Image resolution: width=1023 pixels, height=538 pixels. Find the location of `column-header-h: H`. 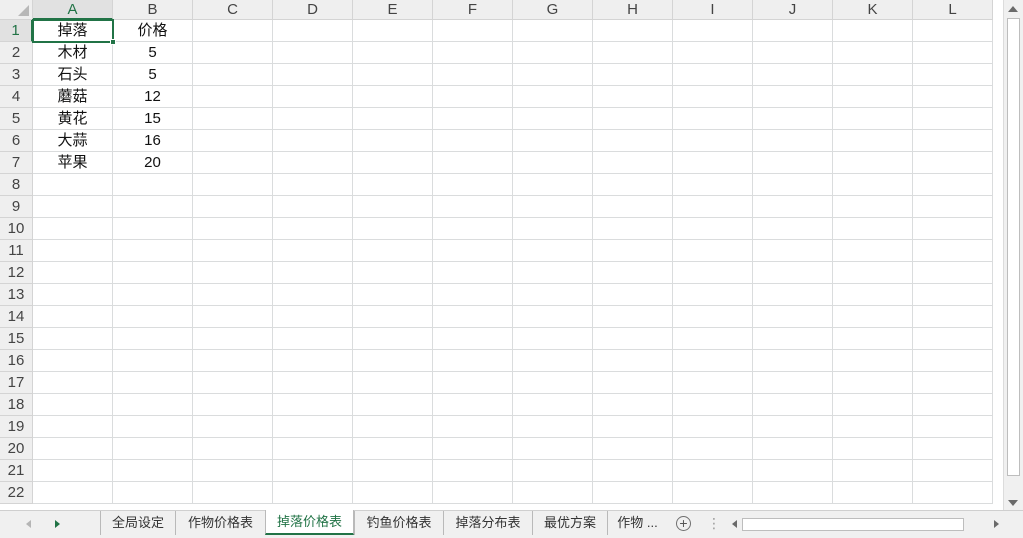

column-header-h: H is located at coordinates (633, 10).